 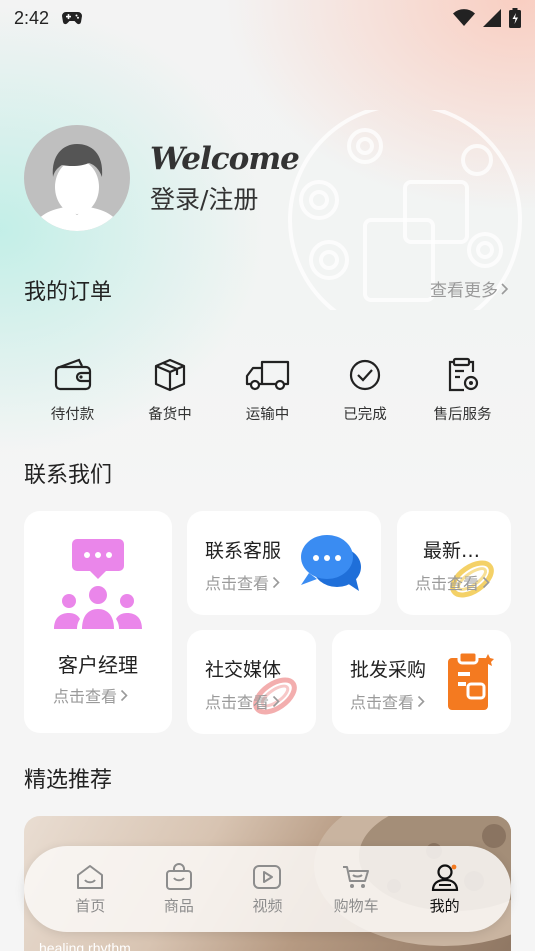 What do you see at coordinates (365, 415) in the screenshot?
I see `order-label: 已完成` at bounding box center [365, 415].